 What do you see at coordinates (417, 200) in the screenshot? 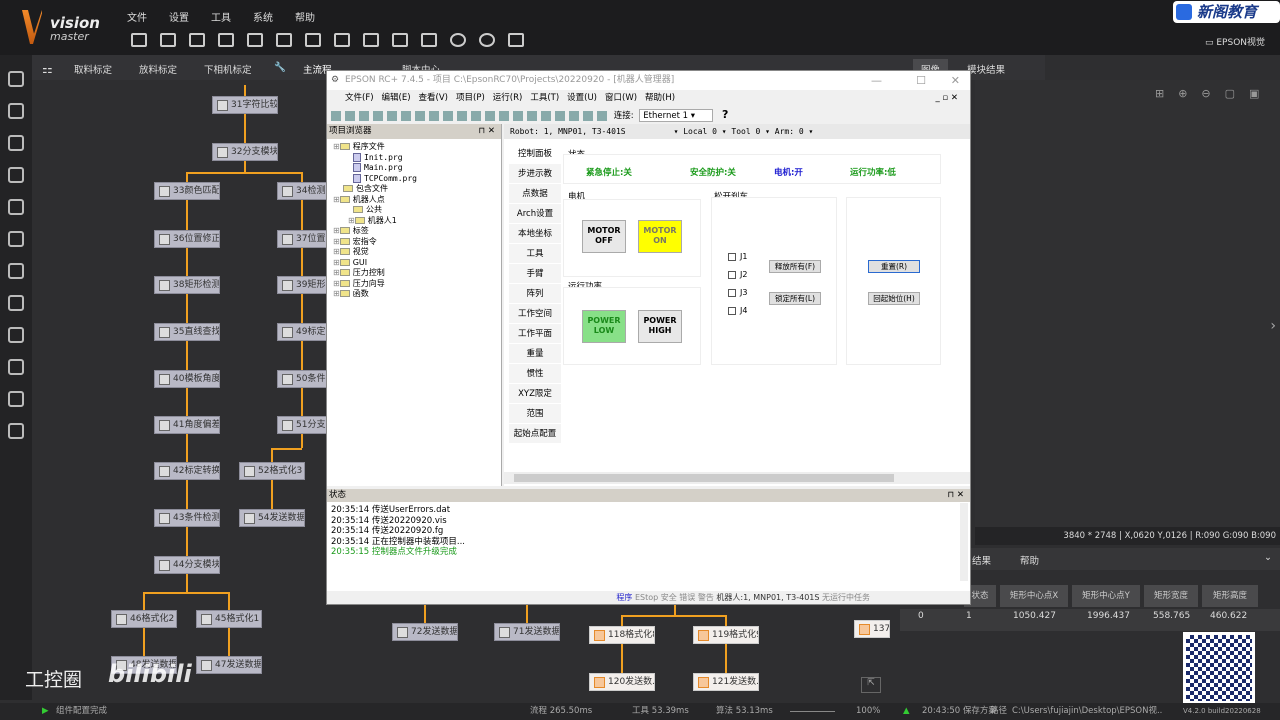
I see `tree-item: ⊞ 机器人点` at bounding box center [417, 200].